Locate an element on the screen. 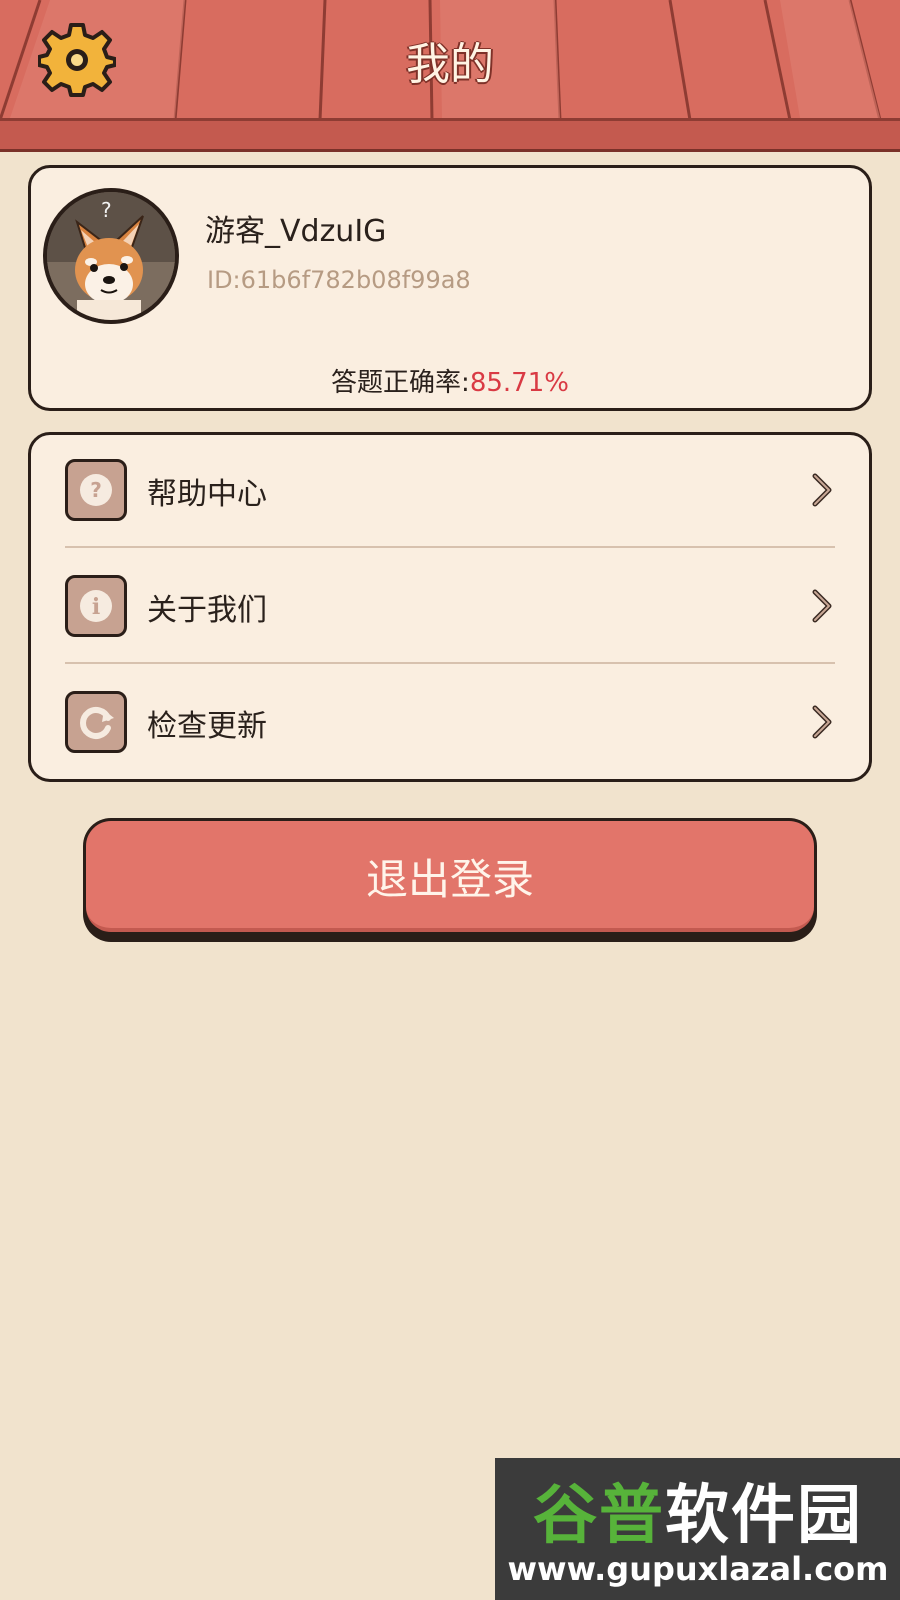 This screenshot has height=1600, width=900. refresh-icon is located at coordinates (96, 722).